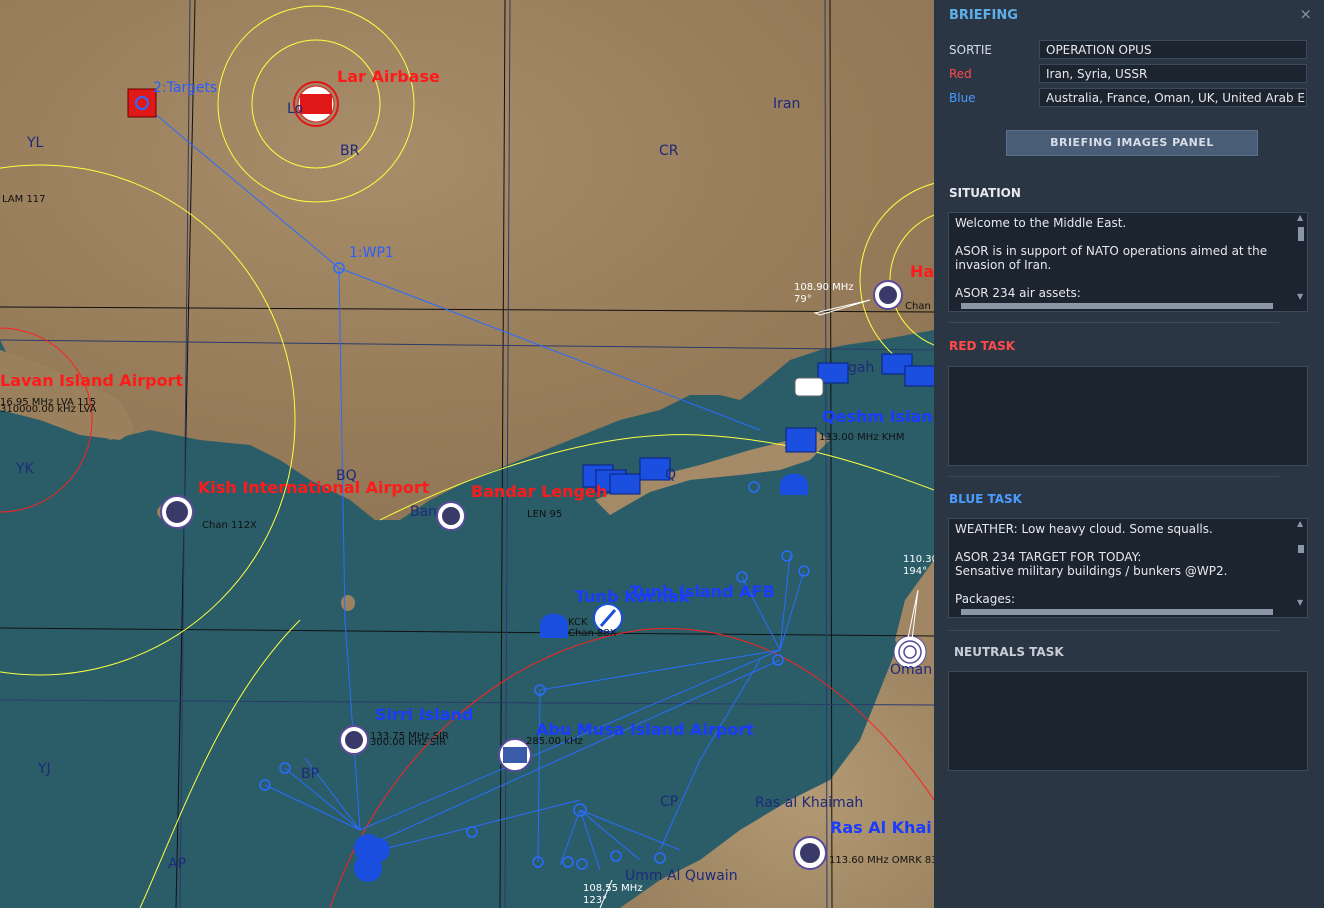 This screenshot has height=908, width=1324. I want to click on label-lavan-airport: Lavan Island Airport, so click(92, 380).